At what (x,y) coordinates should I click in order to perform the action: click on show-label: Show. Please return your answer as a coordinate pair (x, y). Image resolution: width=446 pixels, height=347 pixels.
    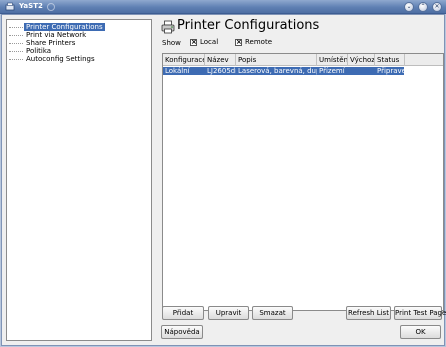
    Looking at the image, I should click on (171, 43).